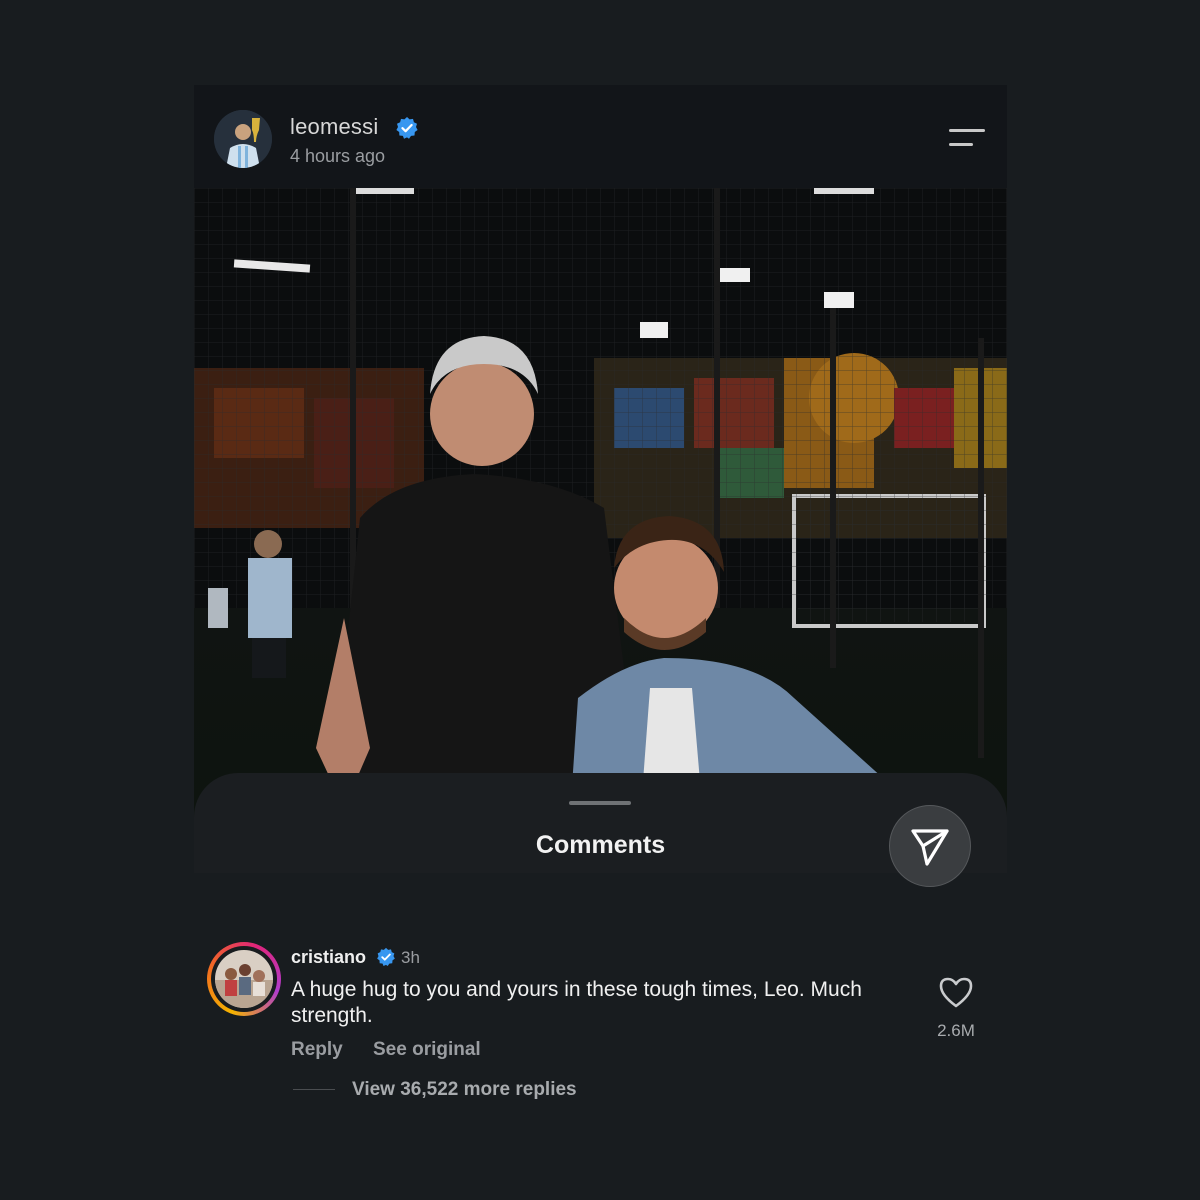  What do you see at coordinates (956, 1030) in the screenshot?
I see `like-count: 2.6M` at bounding box center [956, 1030].